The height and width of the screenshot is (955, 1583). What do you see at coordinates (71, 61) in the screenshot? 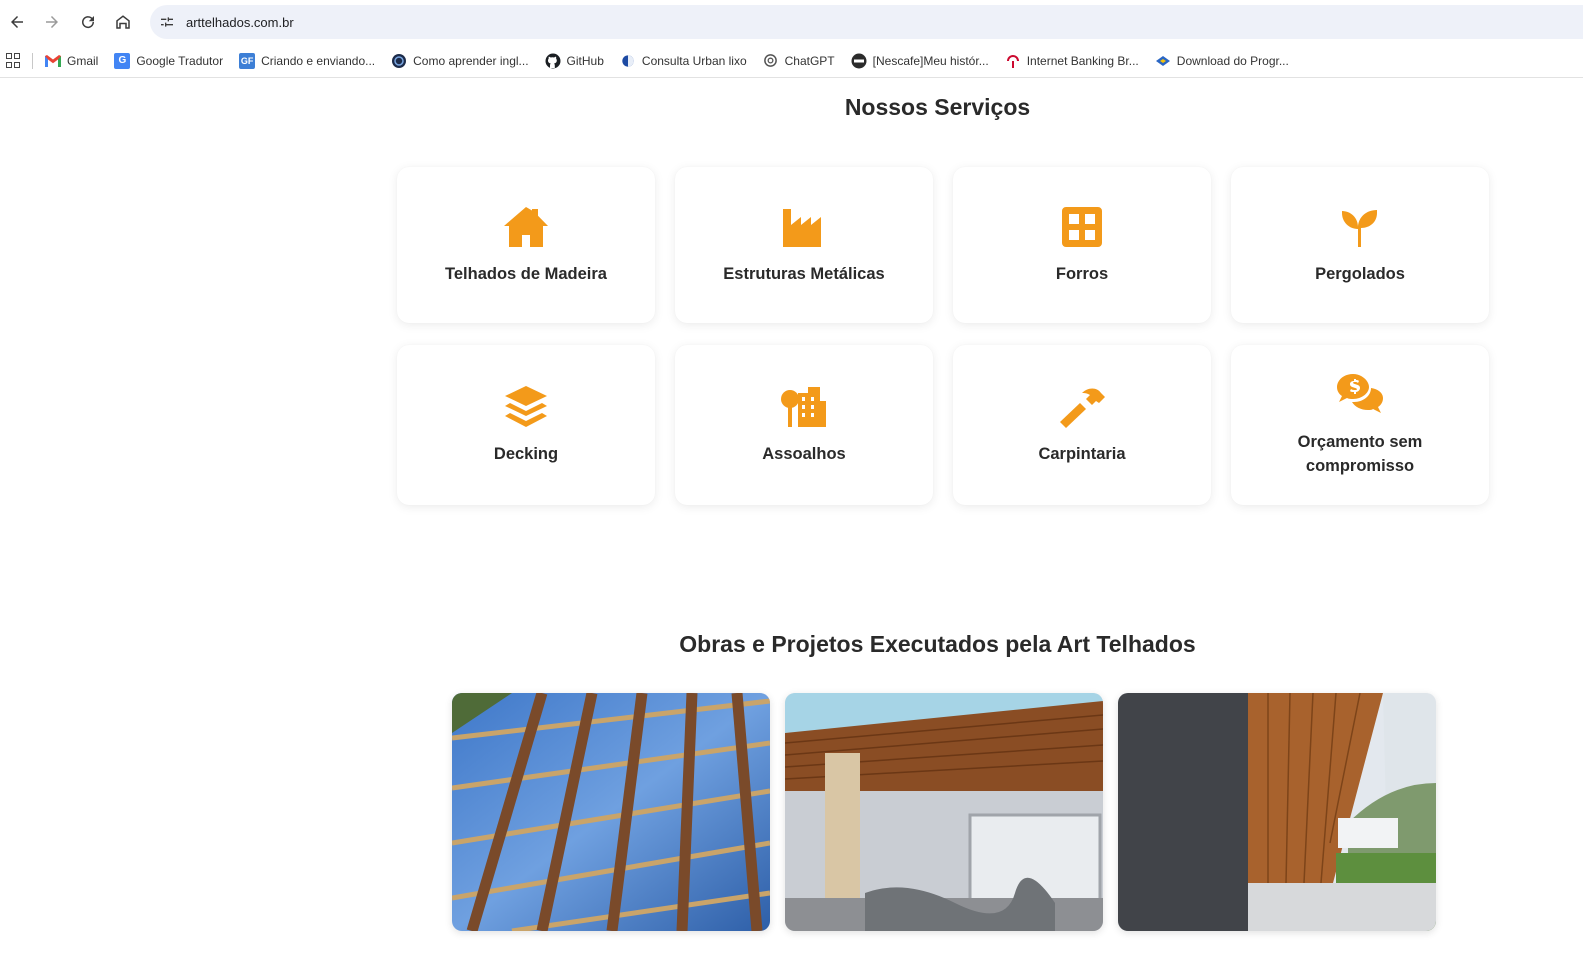
I see `bookmark-gmail: Gmail` at bounding box center [71, 61].